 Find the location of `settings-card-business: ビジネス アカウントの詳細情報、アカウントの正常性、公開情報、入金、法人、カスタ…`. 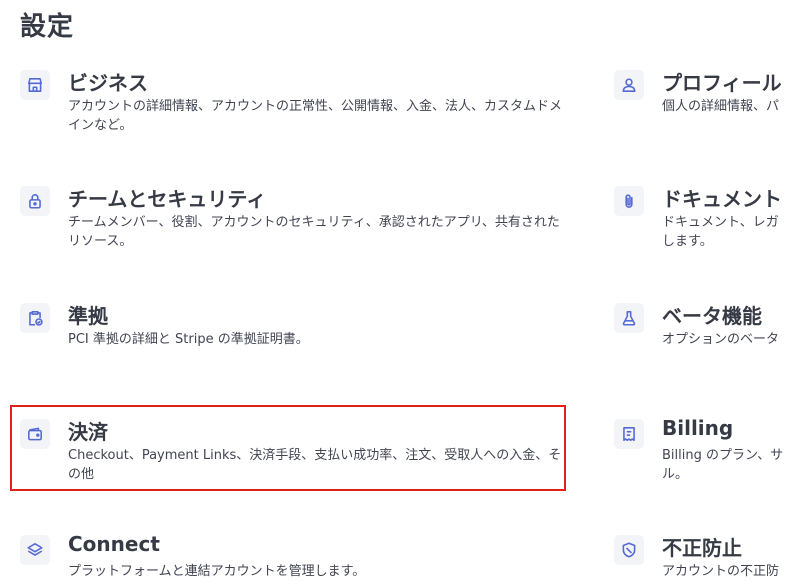

settings-card-business: ビジネス アカウントの詳細情報、アカウントの正常性、公開情報、入金、法人、カスタ… is located at coordinates (291, 105).